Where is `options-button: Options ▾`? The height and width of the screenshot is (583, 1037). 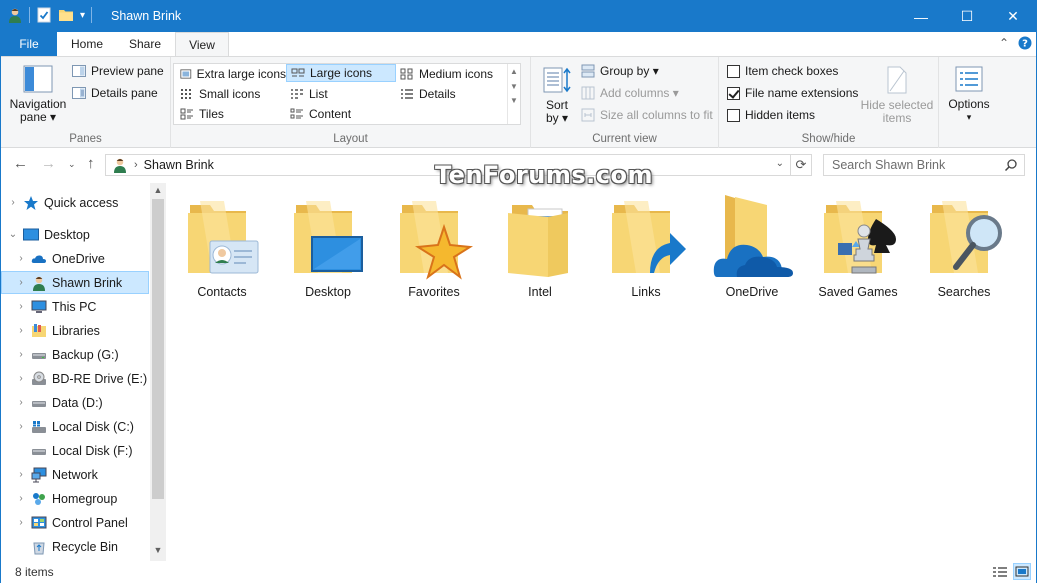 options-button: Options ▾ is located at coordinates (969, 94).